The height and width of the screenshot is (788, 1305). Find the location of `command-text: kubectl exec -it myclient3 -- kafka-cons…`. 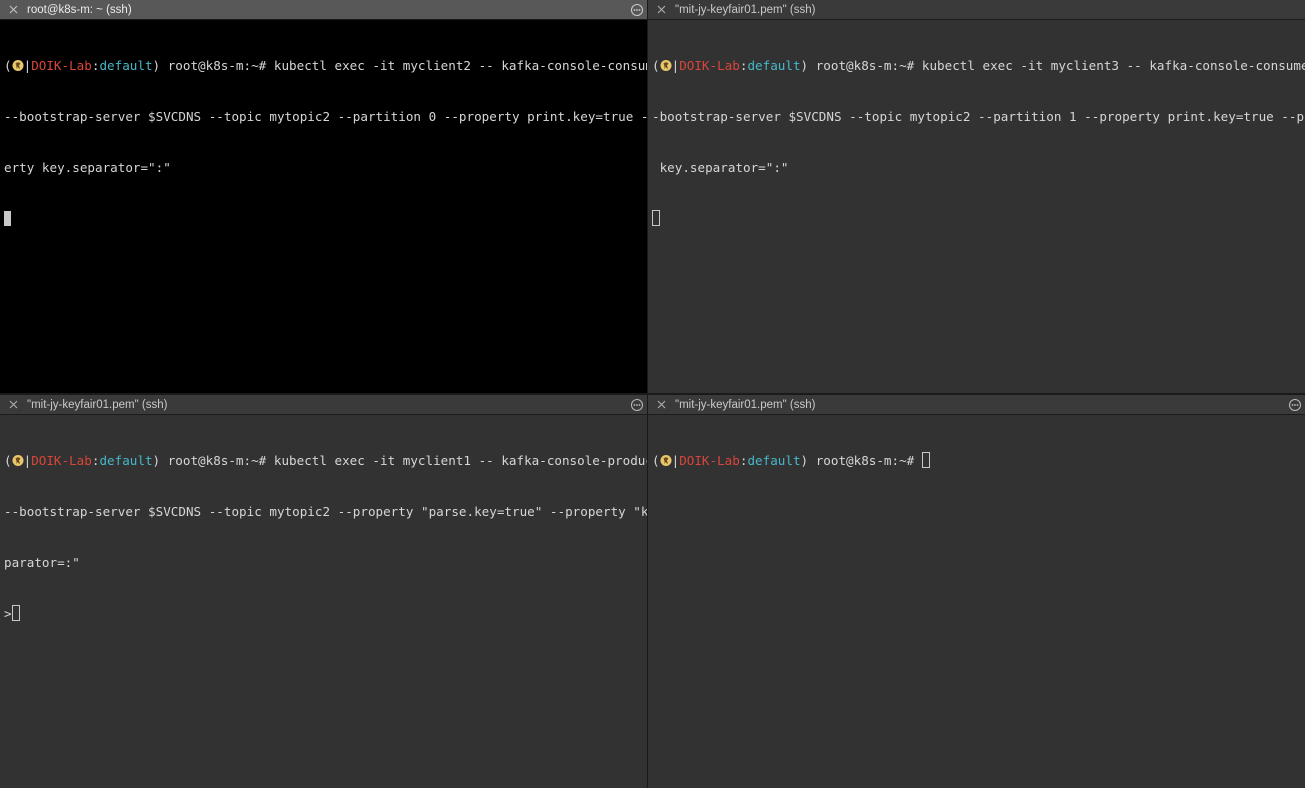

command-text: kubectl exec -it myclient3 -- kafka-cons… is located at coordinates (1113, 65).